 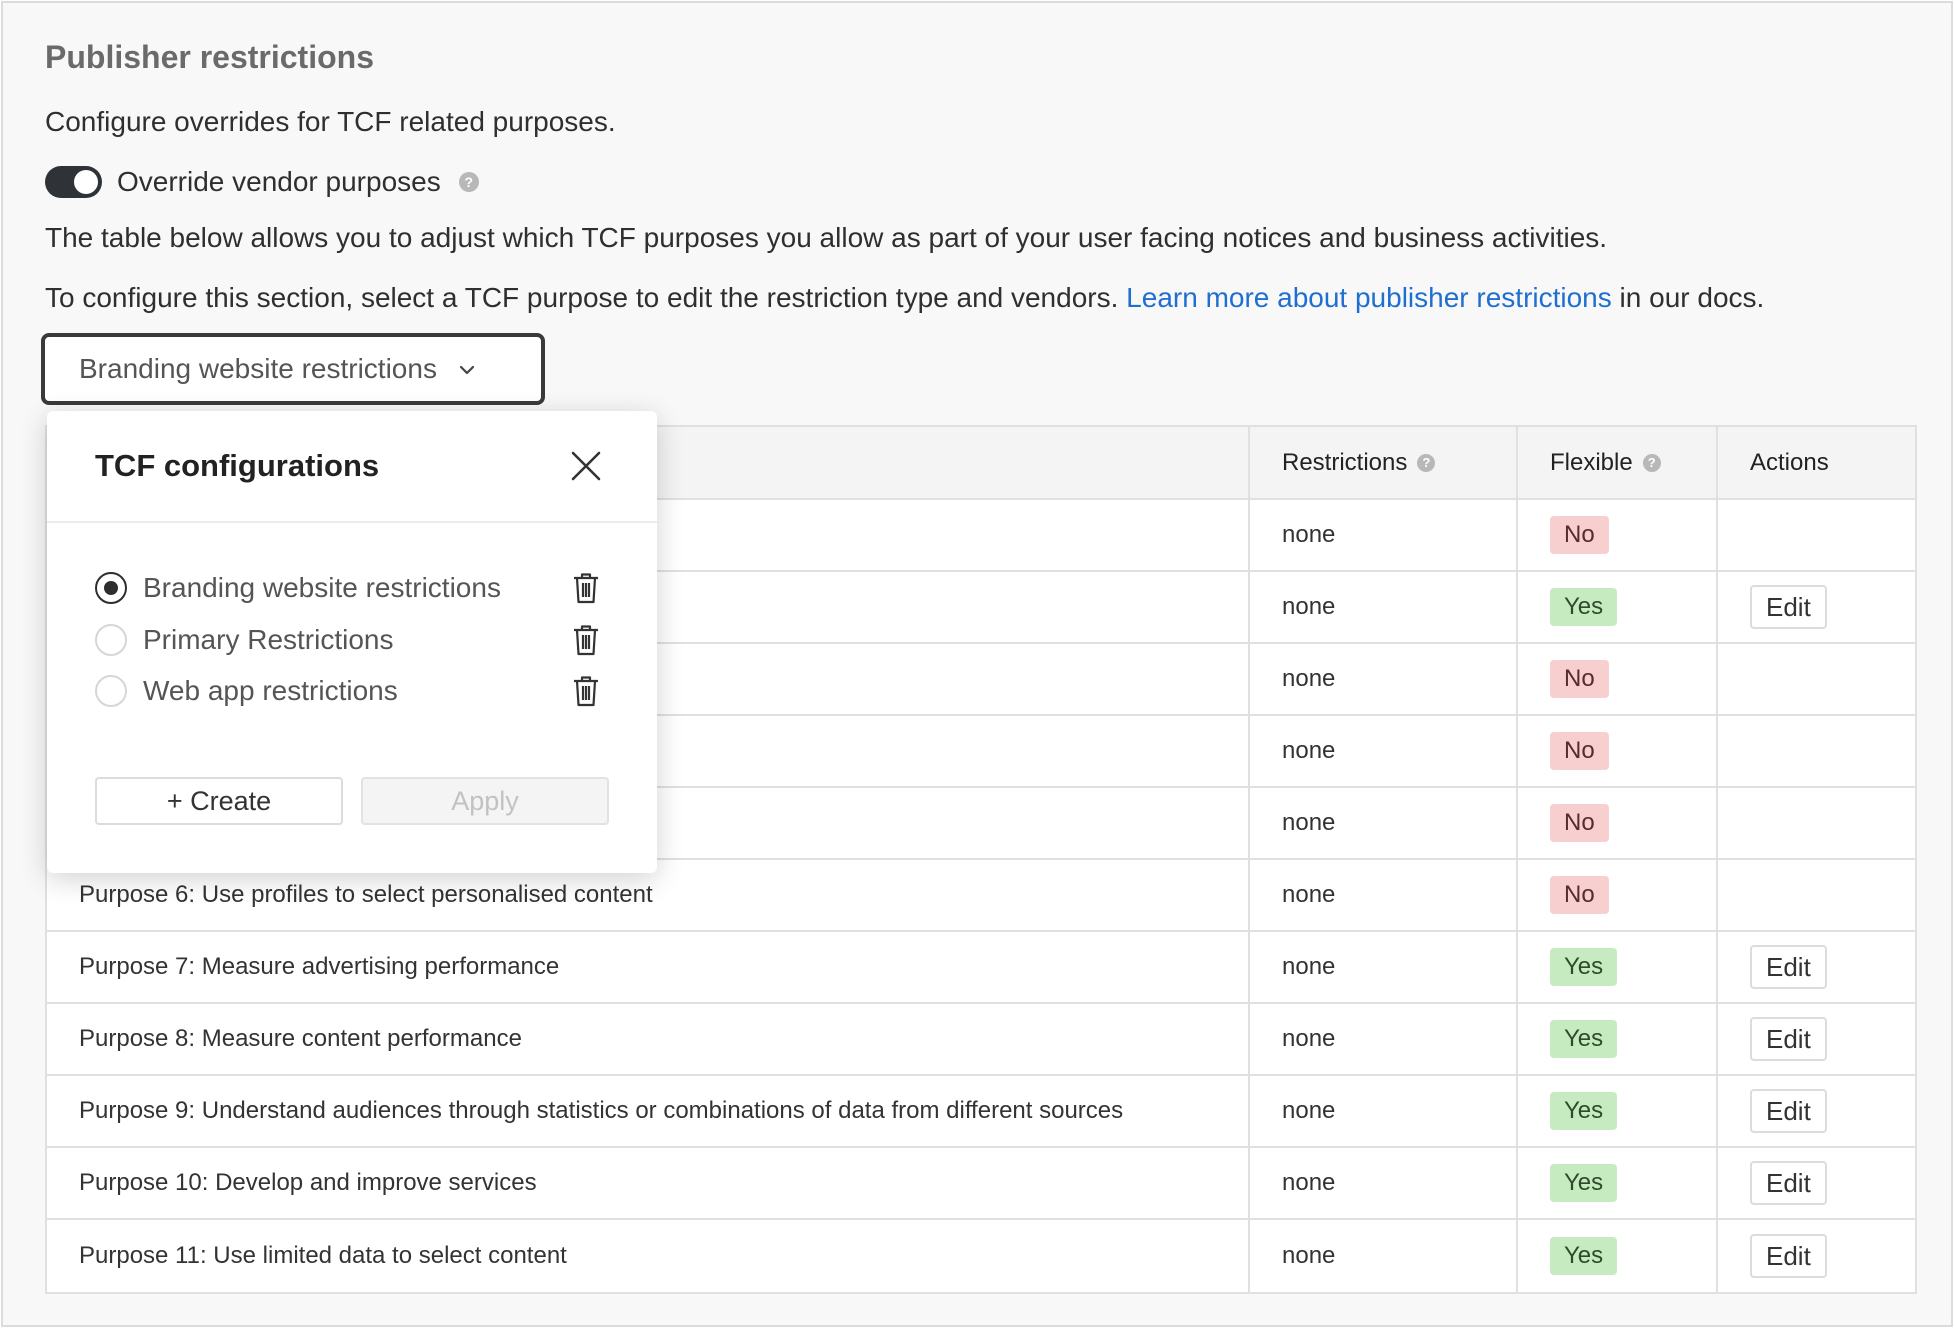 What do you see at coordinates (111, 640) in the screenshot?
I see `config-radio-primary` at bounding box center [111, 640].